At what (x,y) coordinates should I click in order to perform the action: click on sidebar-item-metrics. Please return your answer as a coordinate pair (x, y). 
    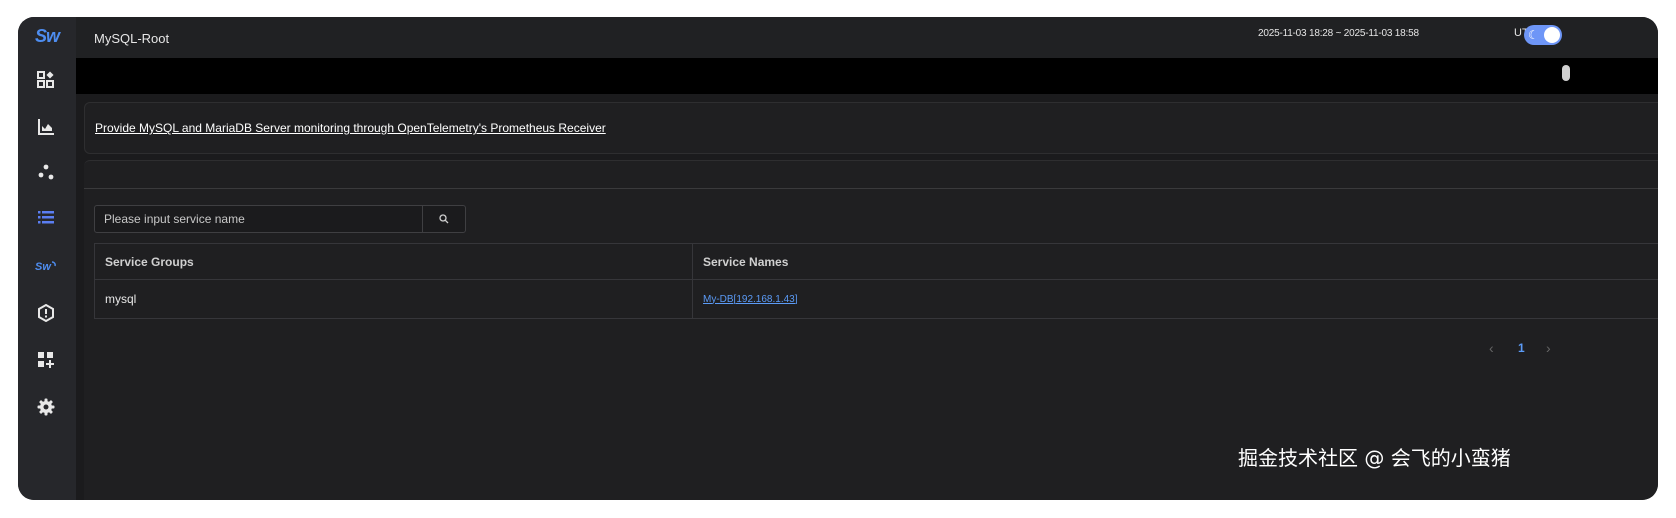
    Looking at the image, I should click on (46, 127).